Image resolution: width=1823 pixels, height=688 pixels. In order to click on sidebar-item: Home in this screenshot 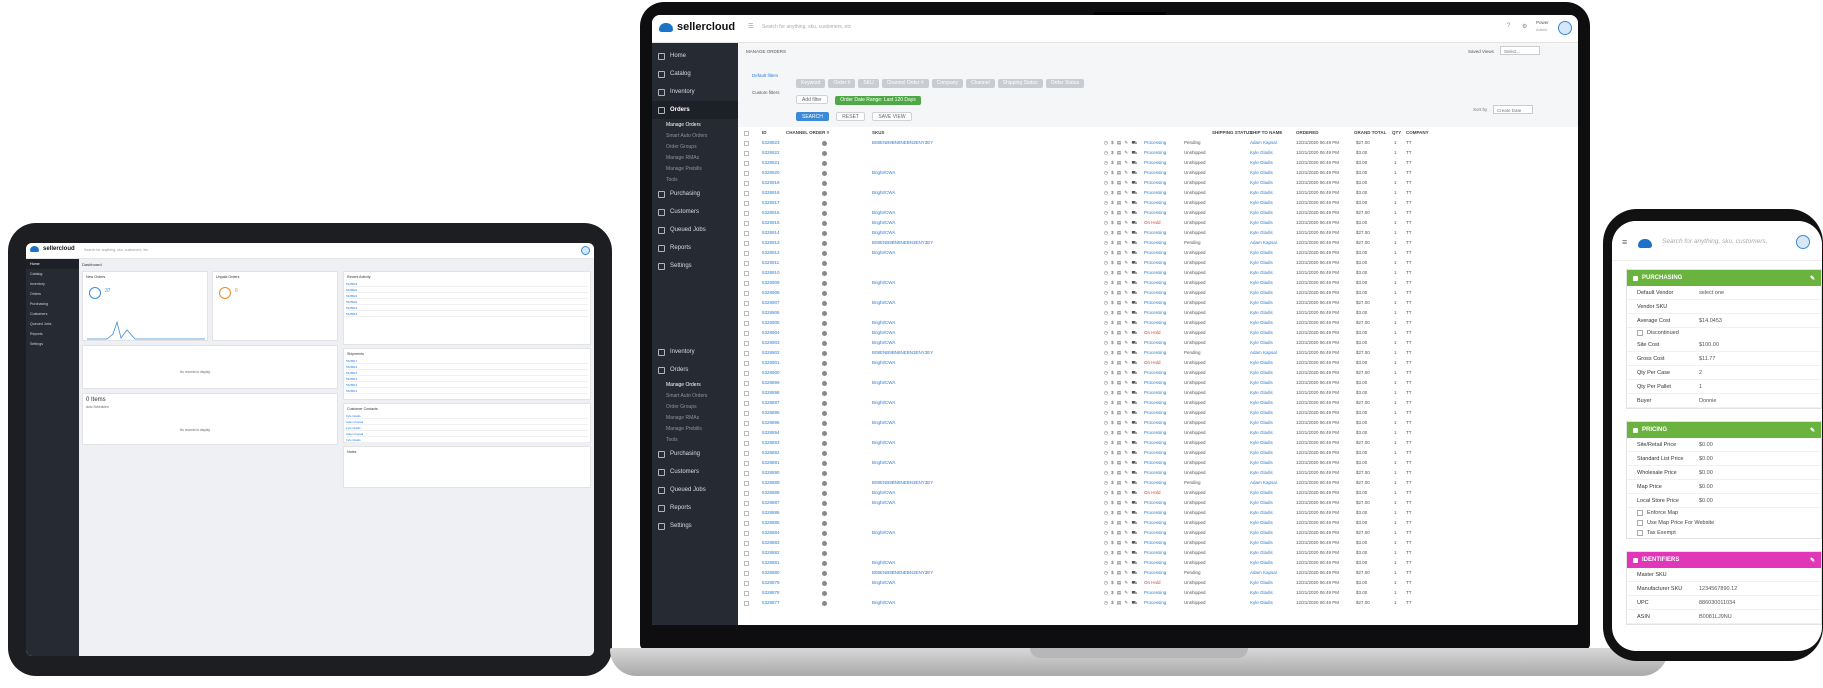, I will do `click(695, 56)`.